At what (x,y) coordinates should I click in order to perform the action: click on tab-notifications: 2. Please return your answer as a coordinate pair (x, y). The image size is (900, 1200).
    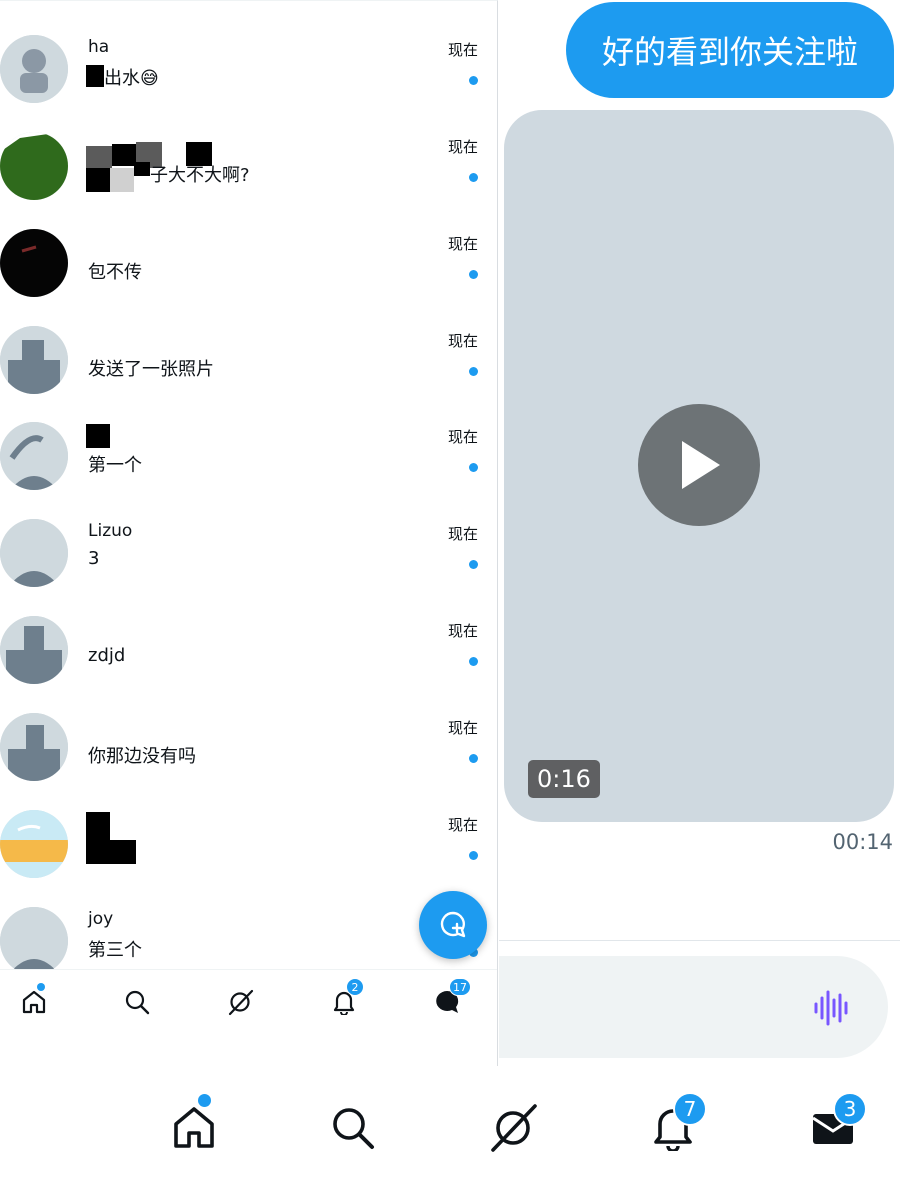
    Looking at the image, I should click on (344, 1000).